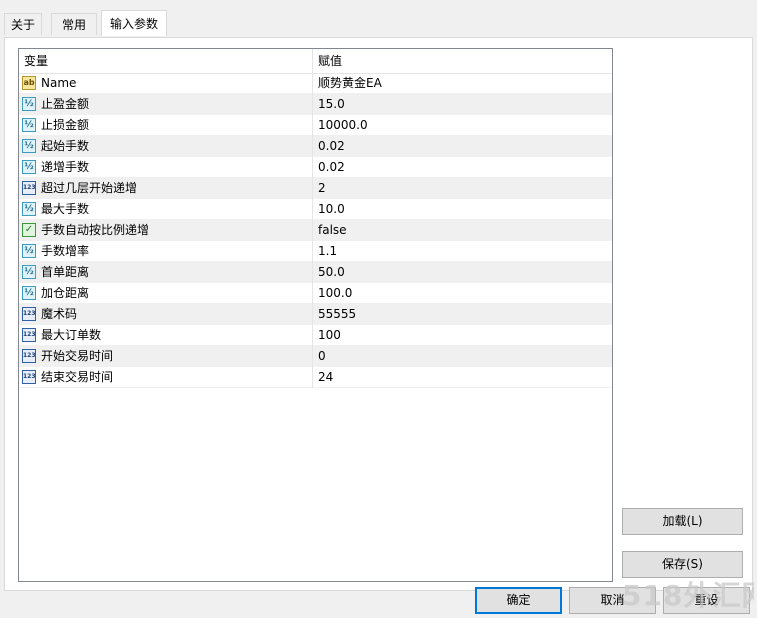 The image size is (757, 618). What do you see at coordinates (89, 188) in the screenshot?
I see `parameter-name: 超过几层开始递增` at bounding box center [89, 188].